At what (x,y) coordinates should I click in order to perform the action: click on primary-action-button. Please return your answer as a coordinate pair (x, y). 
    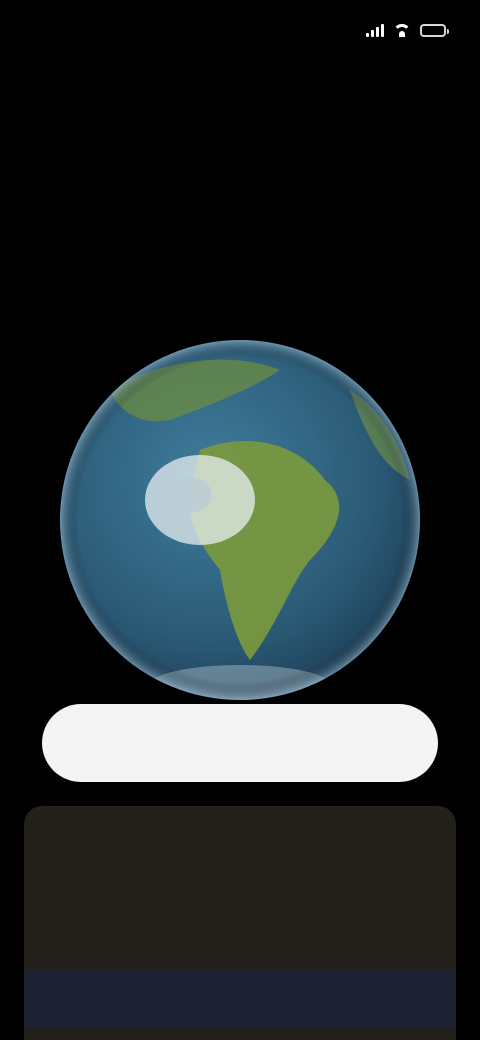
    Looking at the image, I should click on (240, 743).